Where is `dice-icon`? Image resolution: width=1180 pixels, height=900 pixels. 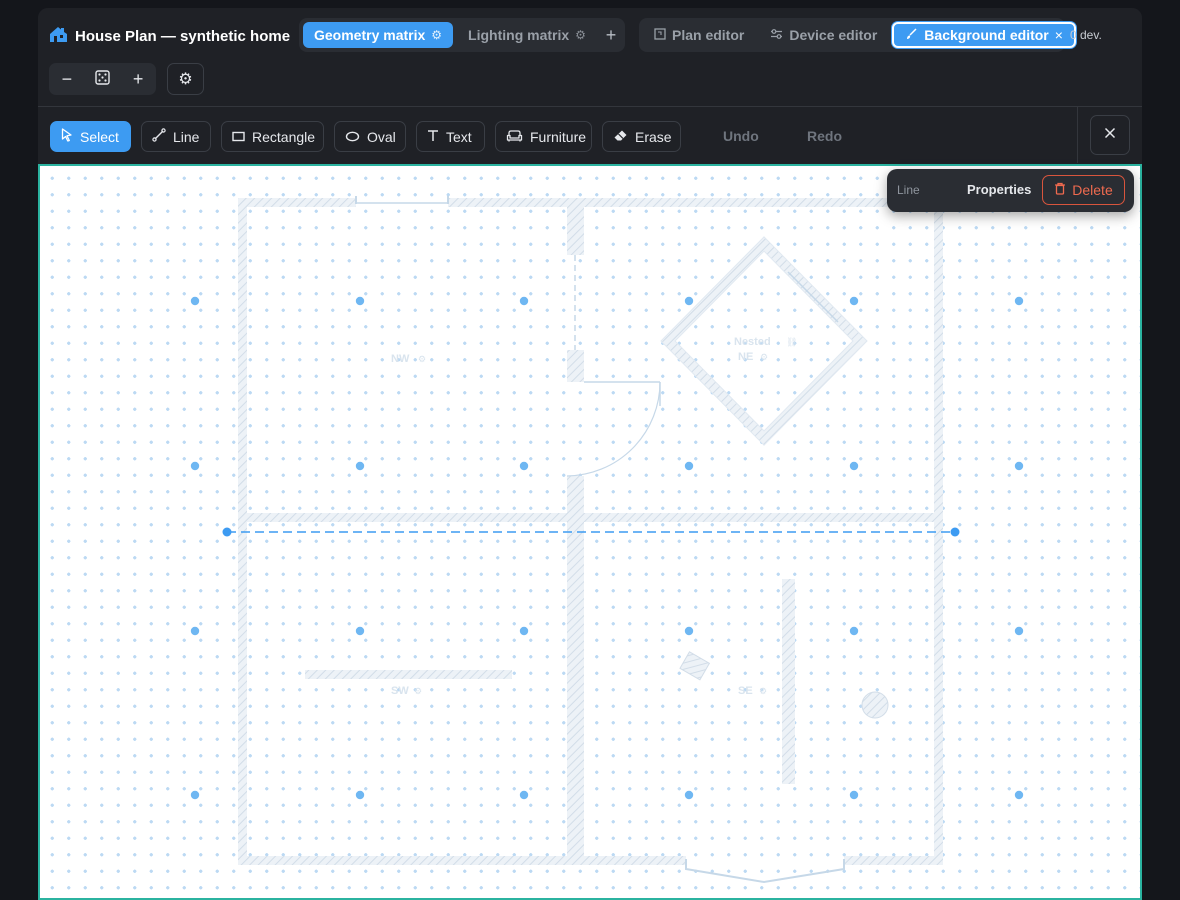
dice-icon is located at coordinates (102, 79).